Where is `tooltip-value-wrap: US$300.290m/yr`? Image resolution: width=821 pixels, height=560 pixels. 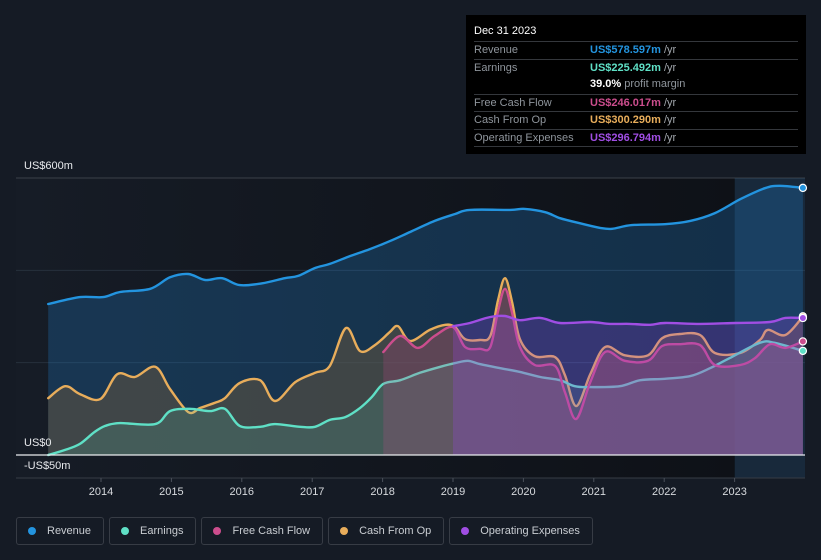
tooltip-value-wrap: US$300.290m/yr is located at coordinates (633, 120).